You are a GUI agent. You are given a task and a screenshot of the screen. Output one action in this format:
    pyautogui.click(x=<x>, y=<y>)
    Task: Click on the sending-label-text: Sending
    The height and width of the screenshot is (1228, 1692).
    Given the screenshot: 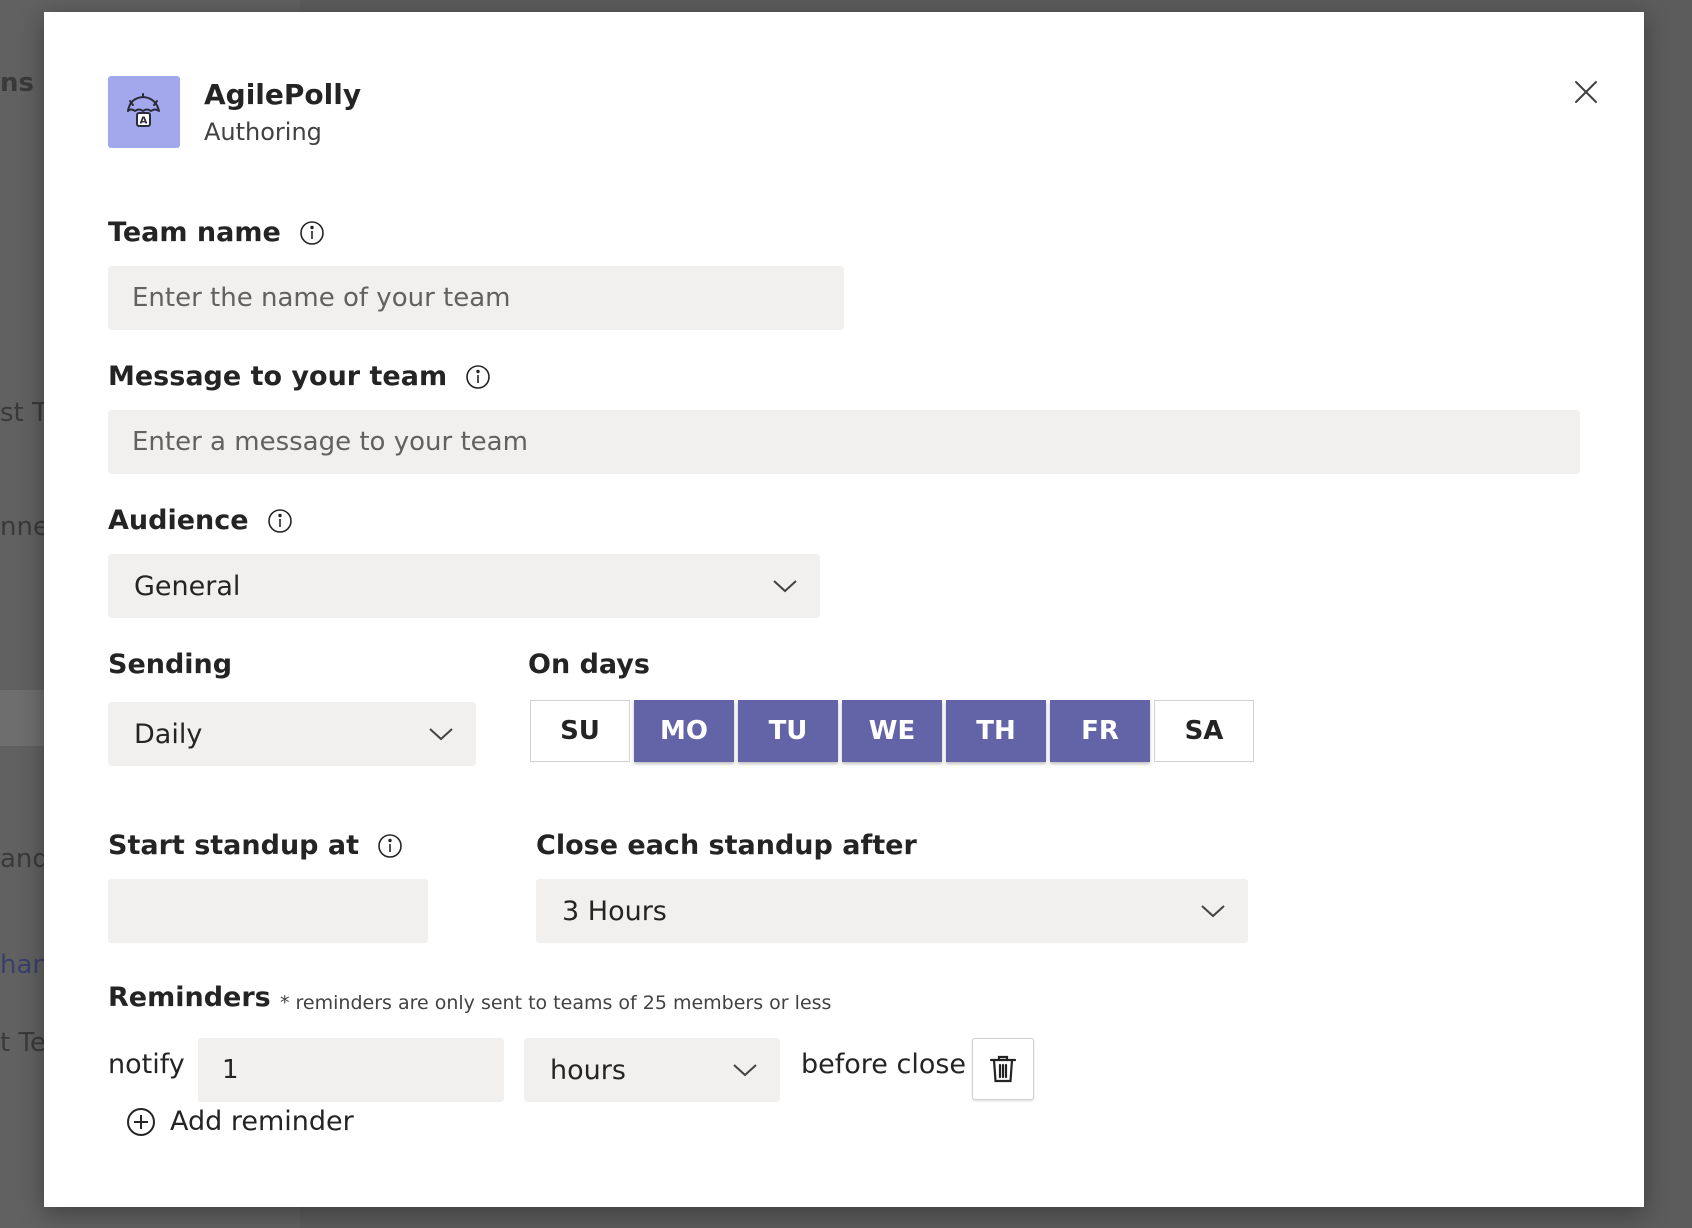 What is the action you would take?
    pyautogui.click(x=170, y=664)
    